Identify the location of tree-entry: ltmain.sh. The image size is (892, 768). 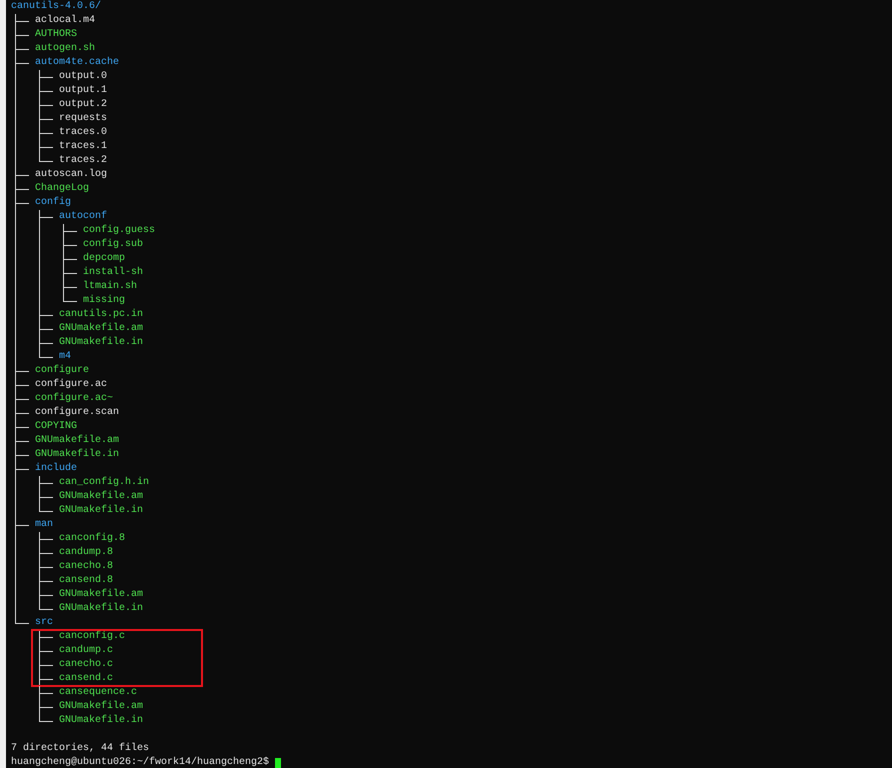
(110, 287).